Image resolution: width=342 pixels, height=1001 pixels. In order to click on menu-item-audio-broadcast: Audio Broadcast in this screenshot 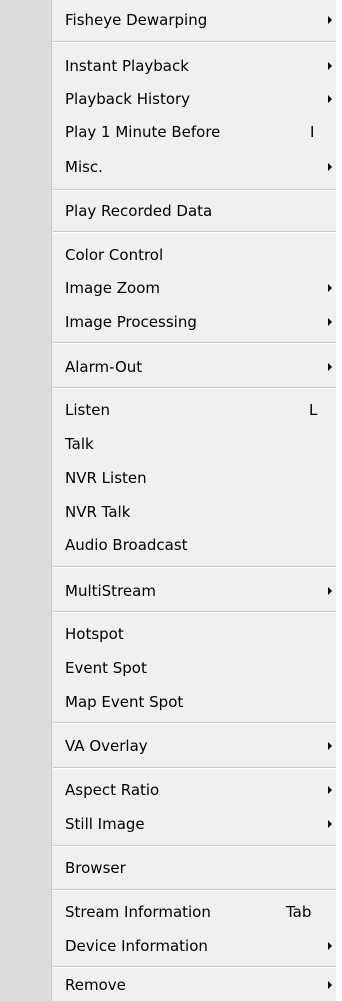, I will do `click(194, 545)`.